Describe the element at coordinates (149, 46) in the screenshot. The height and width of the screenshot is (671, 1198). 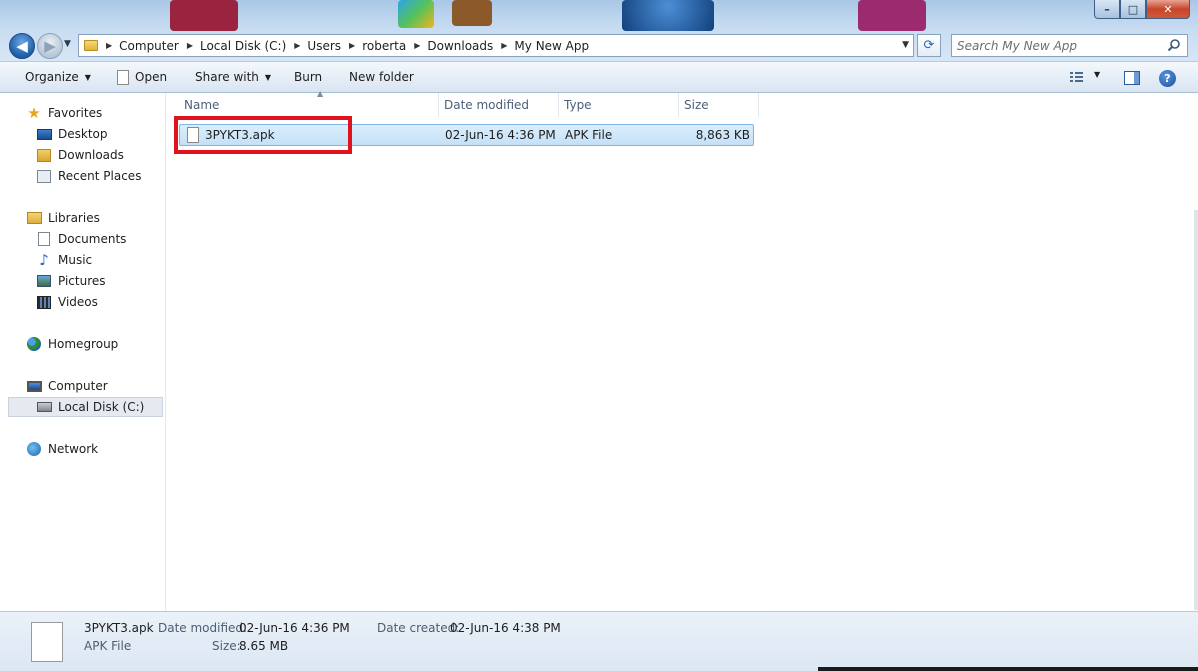
I see `breadcrumb-computer: Computer` at that location.